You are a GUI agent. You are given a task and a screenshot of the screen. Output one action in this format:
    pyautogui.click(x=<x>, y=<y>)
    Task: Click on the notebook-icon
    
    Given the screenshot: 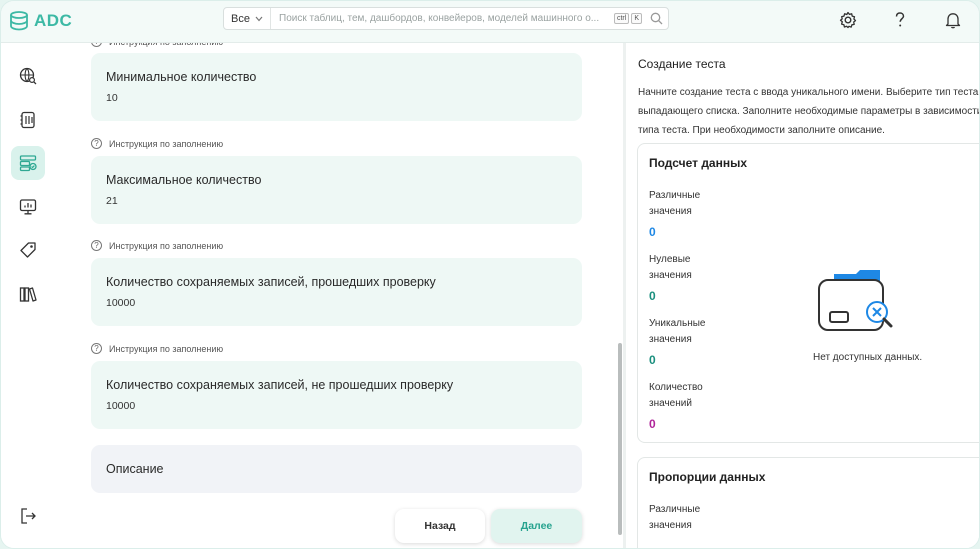 What is the action you would take?
    pyautogui.click(x=27, y=120)
    